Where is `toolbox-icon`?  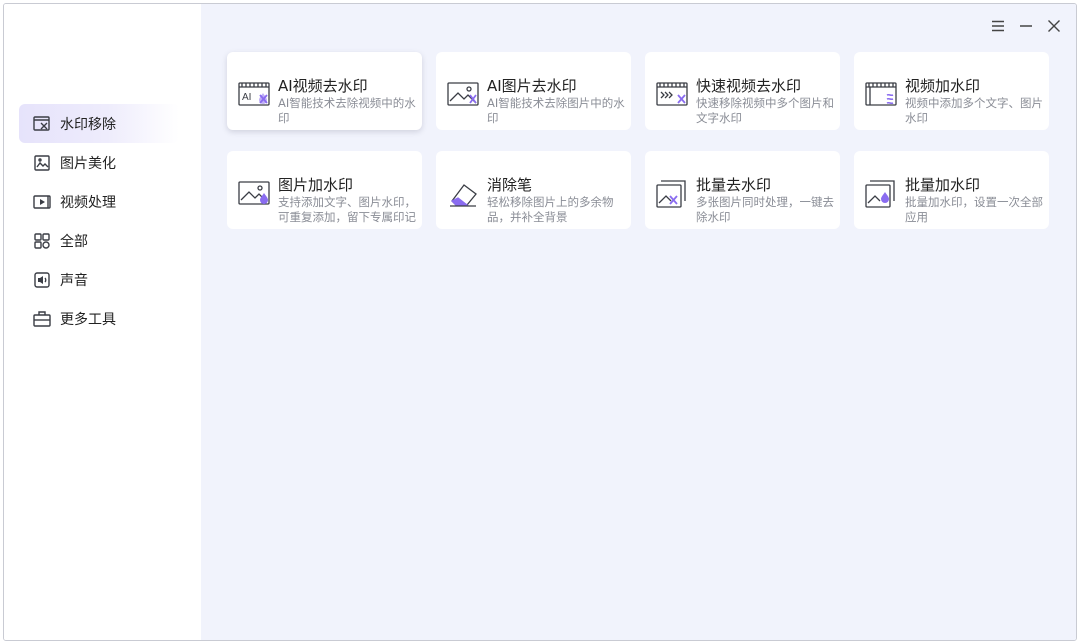
toolbox-icon is located at coordinates (42, 319).